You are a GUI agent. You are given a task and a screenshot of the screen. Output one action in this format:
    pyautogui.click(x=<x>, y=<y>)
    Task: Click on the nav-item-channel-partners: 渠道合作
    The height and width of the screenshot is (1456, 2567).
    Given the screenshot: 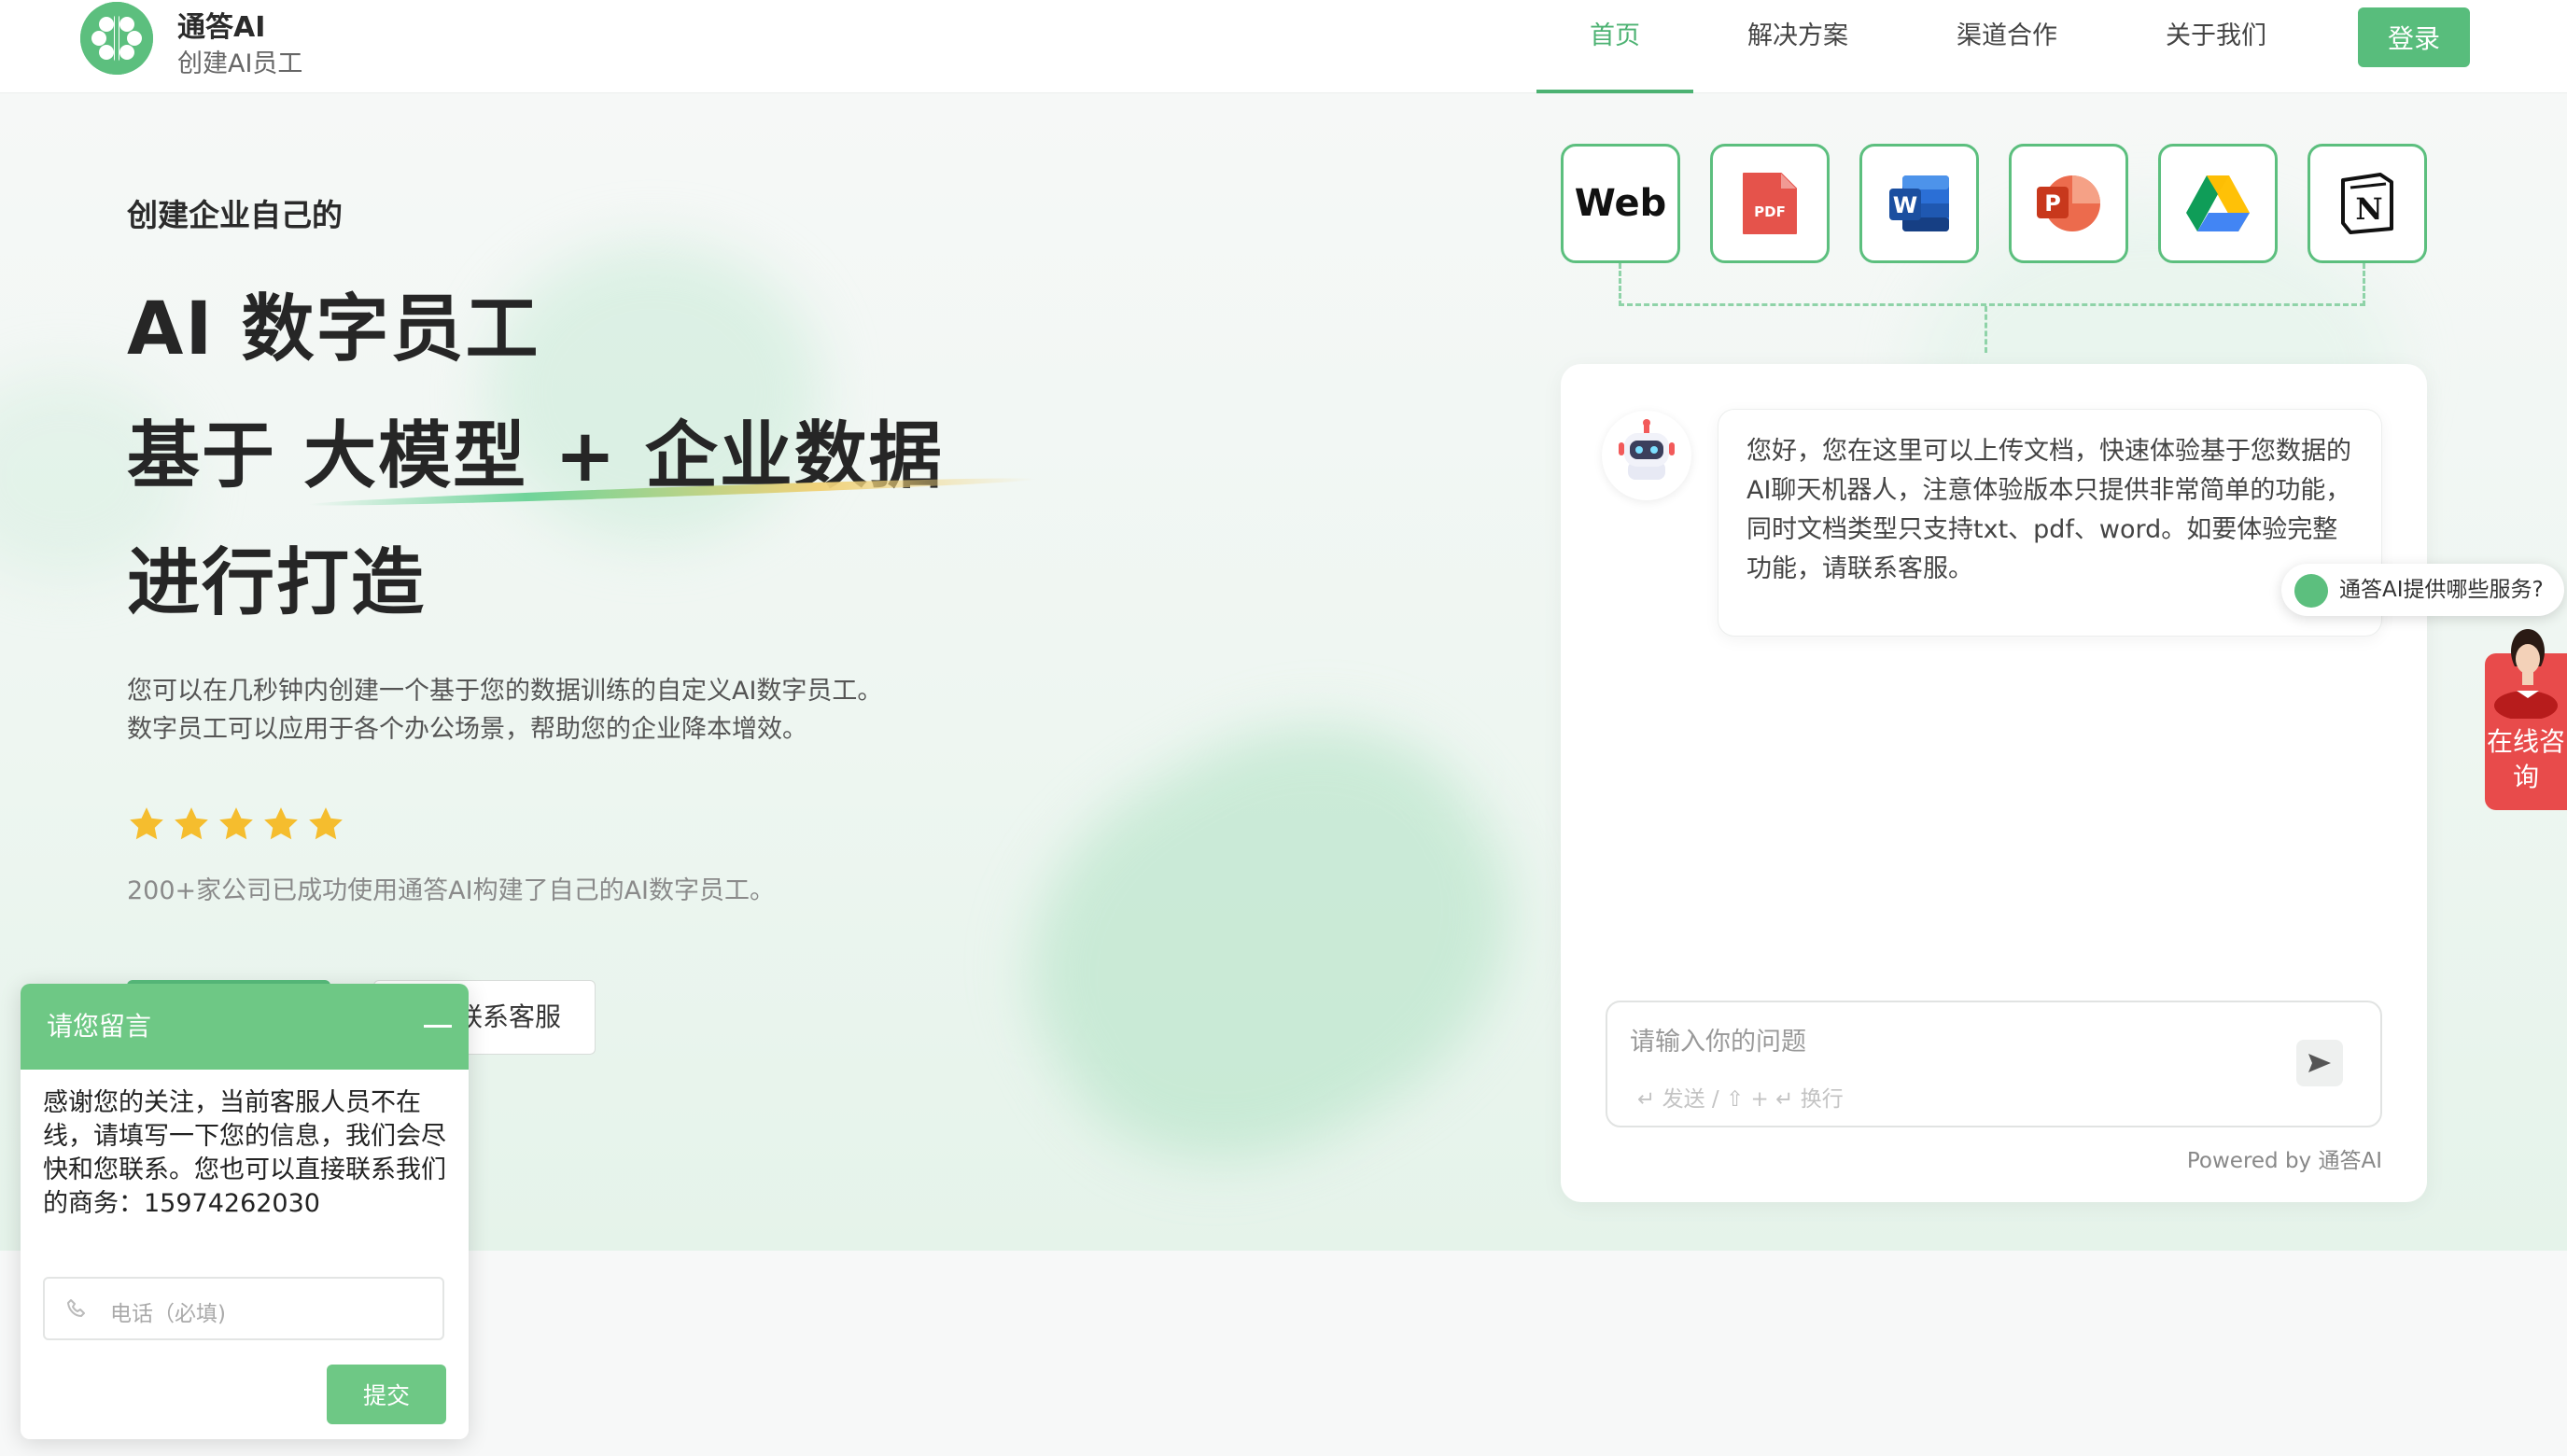 What is the action you would take?
    pyautogui.click(x=2006, y=46)
    